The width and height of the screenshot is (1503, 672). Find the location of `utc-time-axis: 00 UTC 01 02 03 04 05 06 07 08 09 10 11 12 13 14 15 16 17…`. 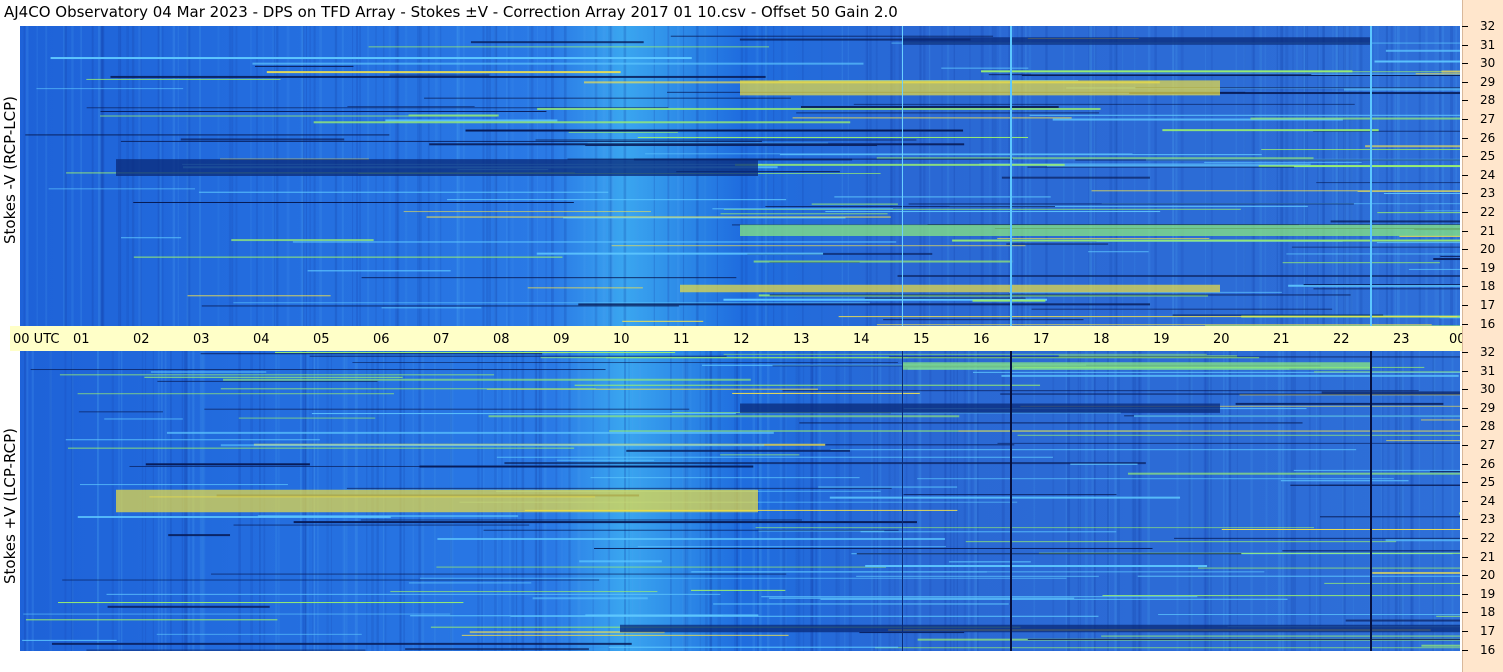

utc-time-axis: 00 UTC 01 02 03 04 05 06 07 08 09 10 11 12 13 14 15 16 17… is located at coordinates (754, 338).